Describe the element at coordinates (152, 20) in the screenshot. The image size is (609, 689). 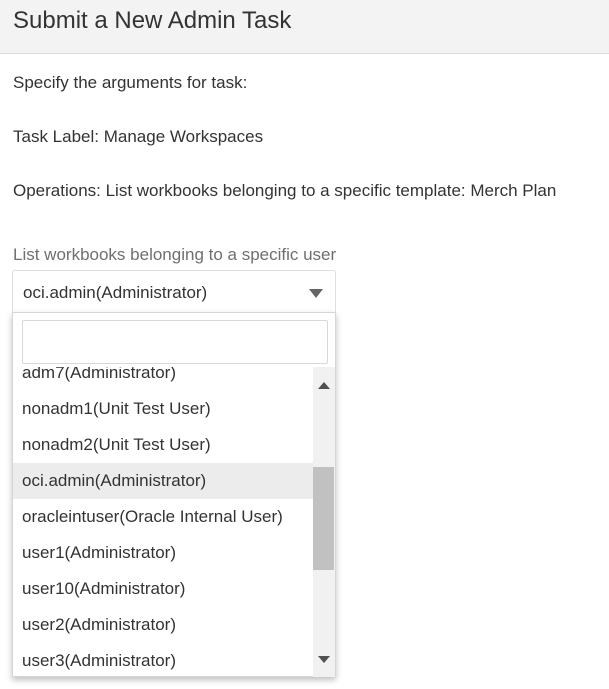
I see `page-title: Submit a New Admin Task` at that location.